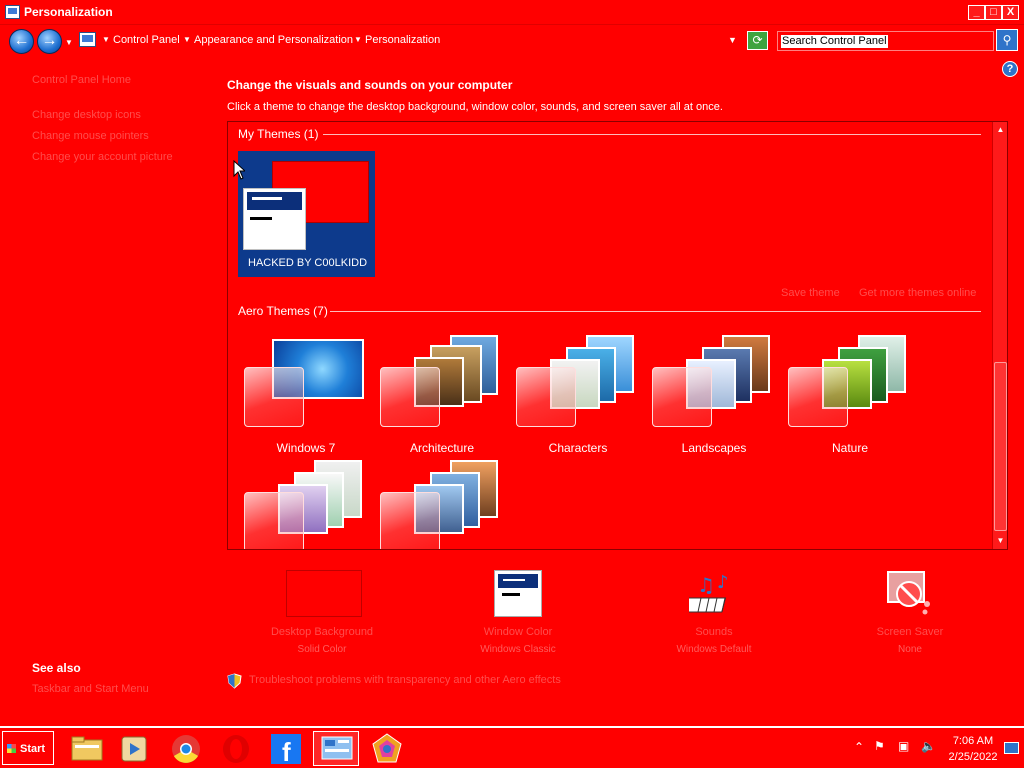 The height and width of the screenshot is (768, 1024). What do you see at coordinates (1011, 748) in the screenshot?
I see `show-desktop-icon` at bounding box center [1011, 748].